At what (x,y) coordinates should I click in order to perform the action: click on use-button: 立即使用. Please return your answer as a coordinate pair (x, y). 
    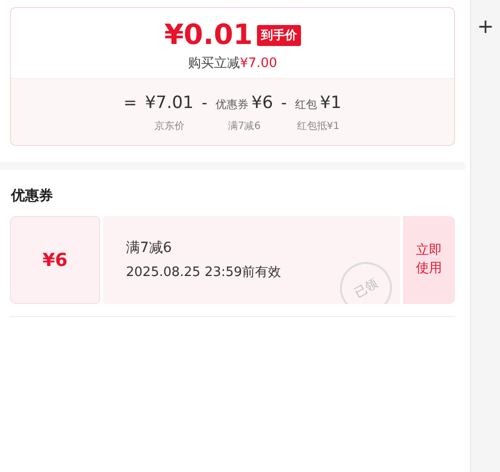
    Looking at the image, I should click on (429, 260).